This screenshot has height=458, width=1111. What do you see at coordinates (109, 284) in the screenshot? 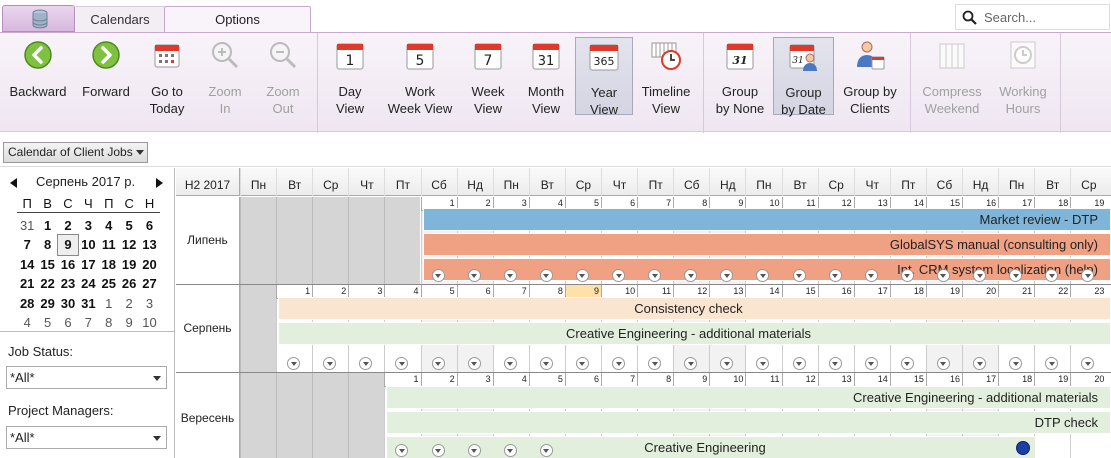
I see `mini-calendar-day: 25` at bounding box center [109, 284].